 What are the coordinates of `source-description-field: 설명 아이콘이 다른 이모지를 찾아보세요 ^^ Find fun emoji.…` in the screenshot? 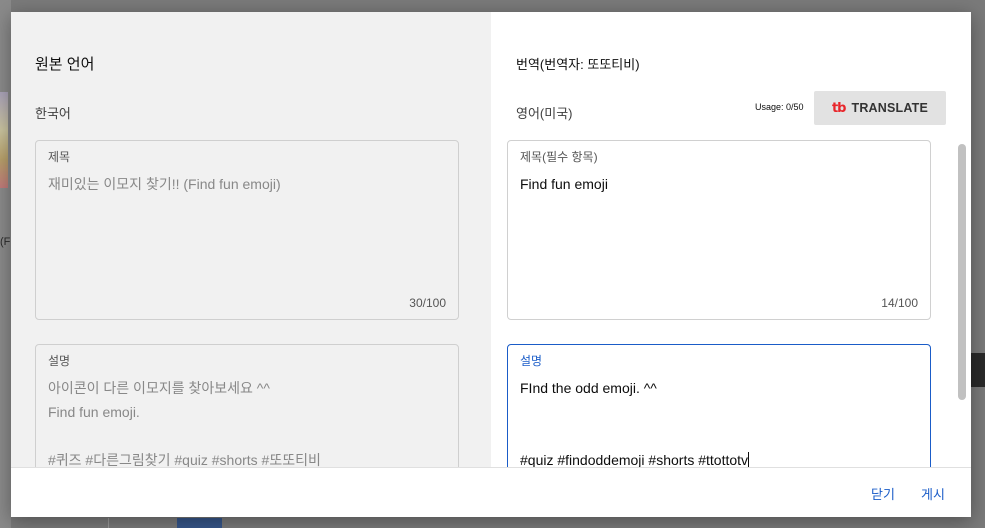 It's located at (247, 414).